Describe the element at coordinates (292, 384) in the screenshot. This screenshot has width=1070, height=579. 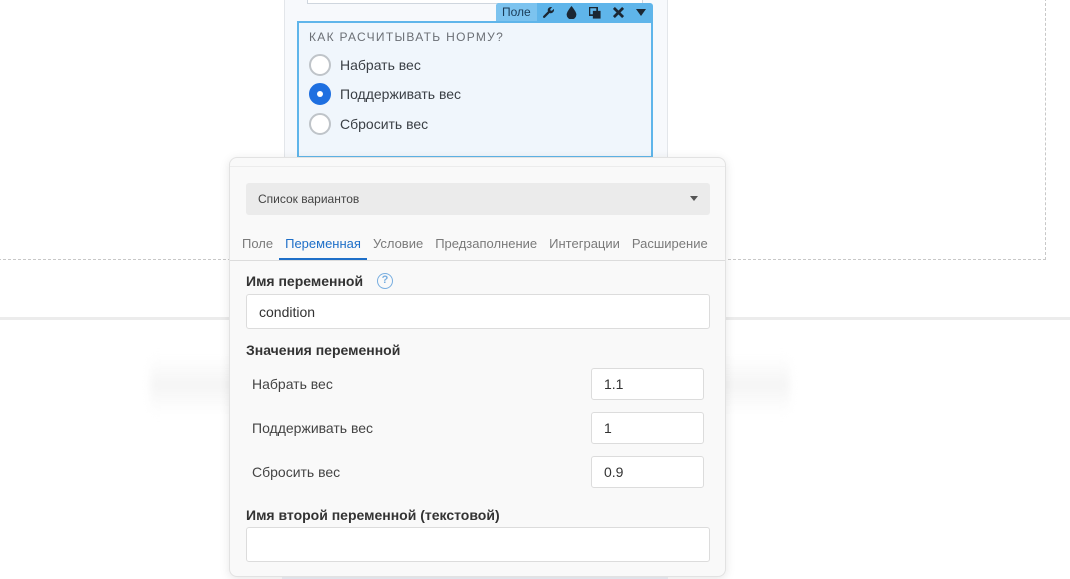
I see `variable-value-option-label: Набрать вес` at that location.